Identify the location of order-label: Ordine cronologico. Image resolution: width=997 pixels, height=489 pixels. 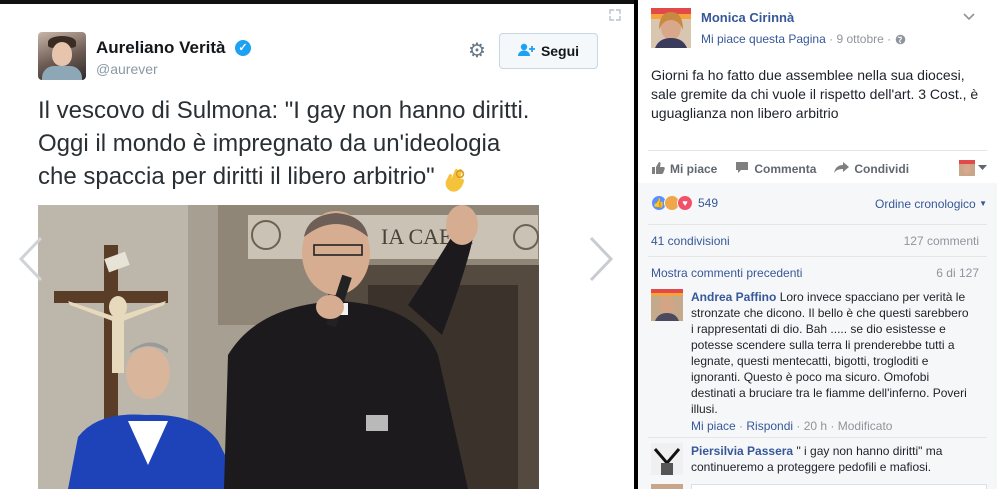
(925, 204).